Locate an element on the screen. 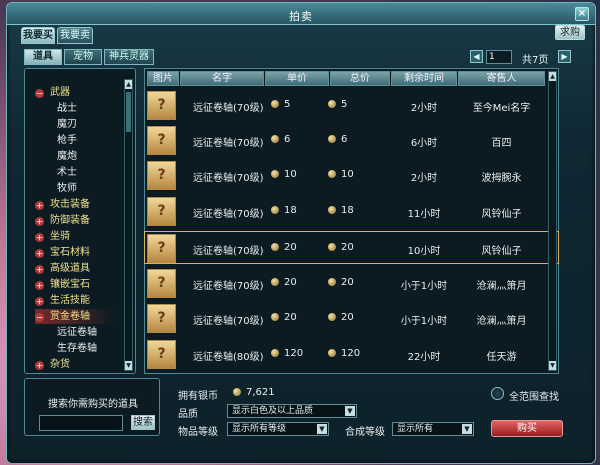  synth-level-value: 显示所有 is located at coordinates (415, 429).